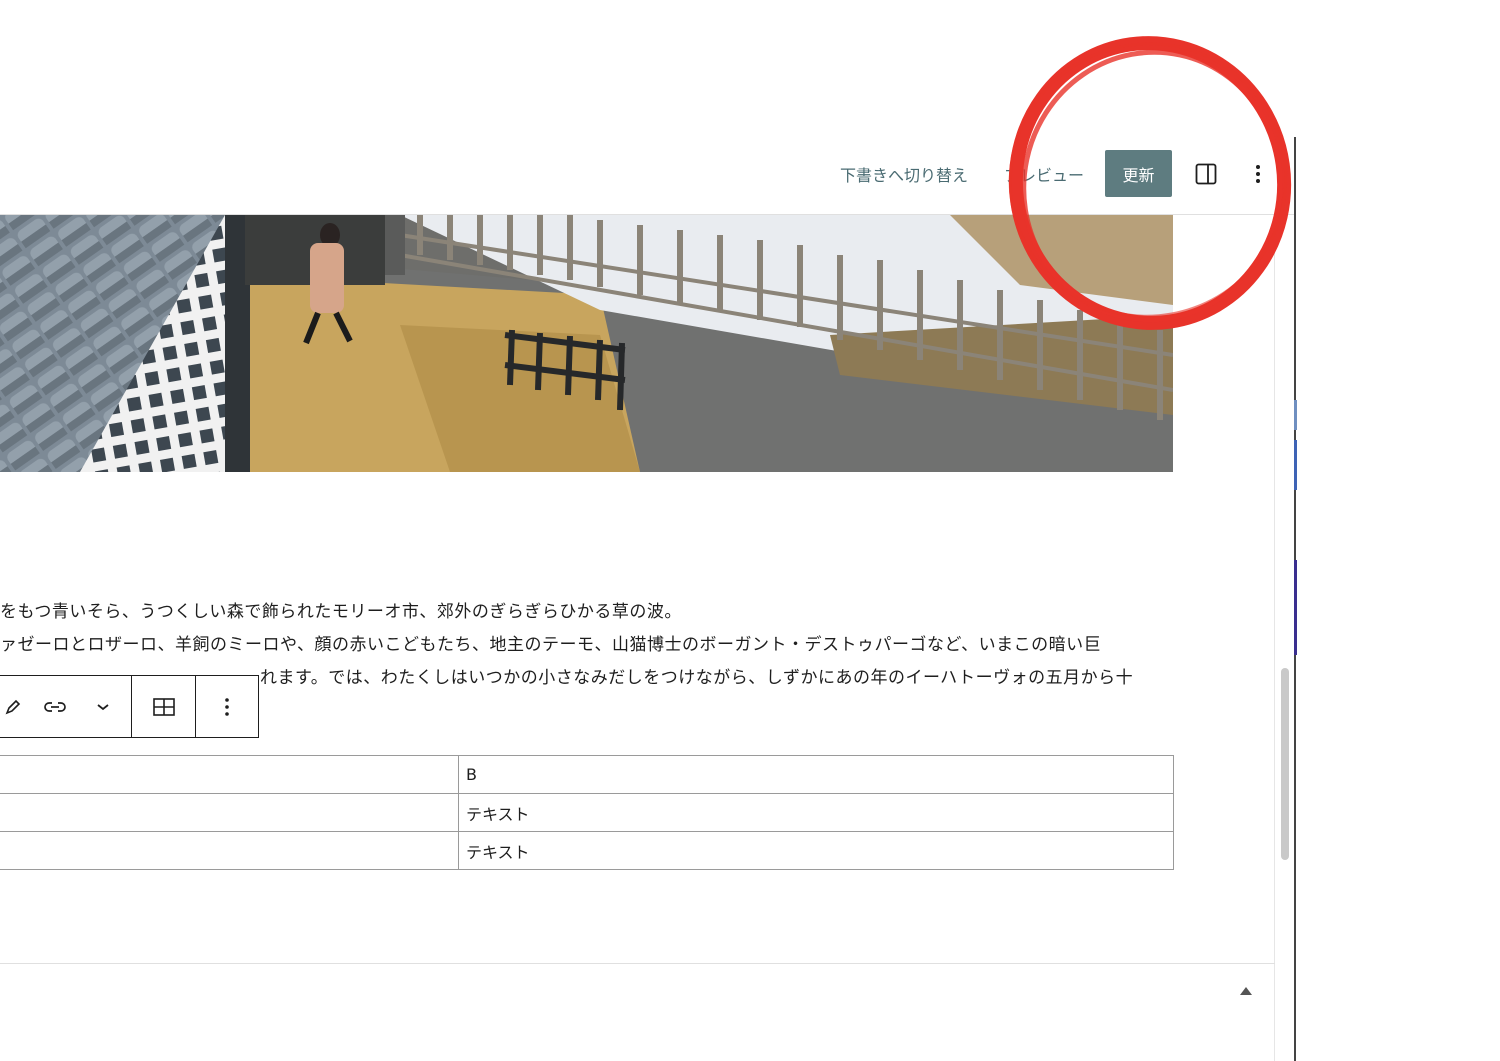  What do you see at coordinates (904, 174) in the screenshot?
I see `switch-to-draft-button: 下書きへ切り替え` at bounding box center [904, 174].